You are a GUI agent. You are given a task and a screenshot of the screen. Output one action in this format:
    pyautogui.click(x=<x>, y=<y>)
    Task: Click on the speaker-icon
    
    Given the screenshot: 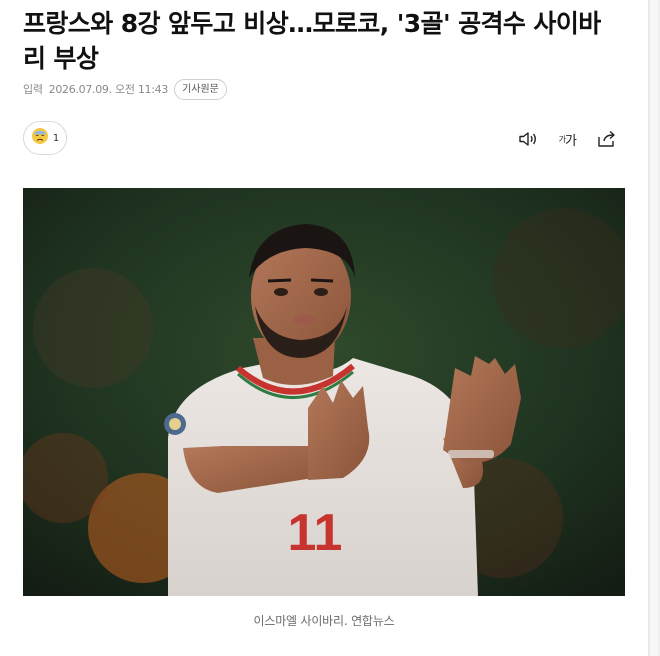 What is the action you would take?
    pyautogui.click(x=528, y=139)
    